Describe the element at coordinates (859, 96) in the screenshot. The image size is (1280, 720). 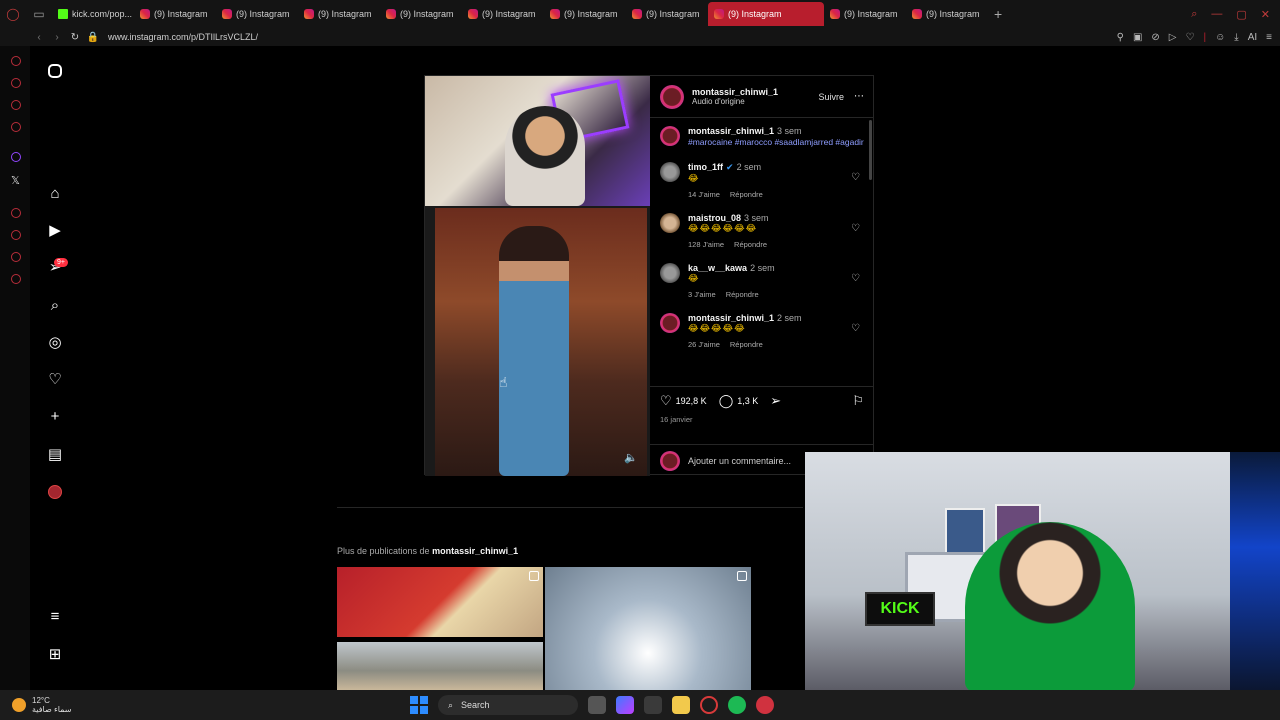
I see `more-options-icon: ⋯` at that location.